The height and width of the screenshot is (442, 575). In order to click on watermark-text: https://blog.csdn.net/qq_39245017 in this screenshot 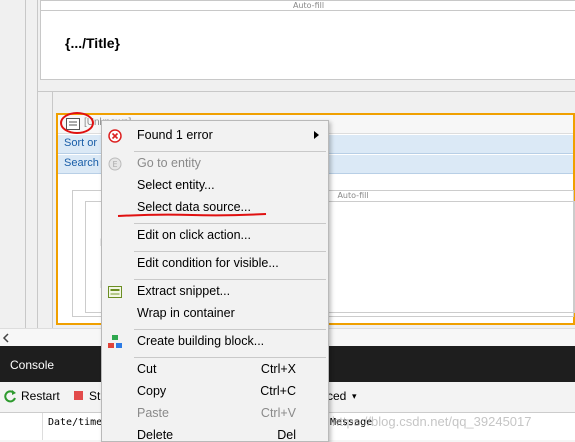, I will do `click(432, 421)`.